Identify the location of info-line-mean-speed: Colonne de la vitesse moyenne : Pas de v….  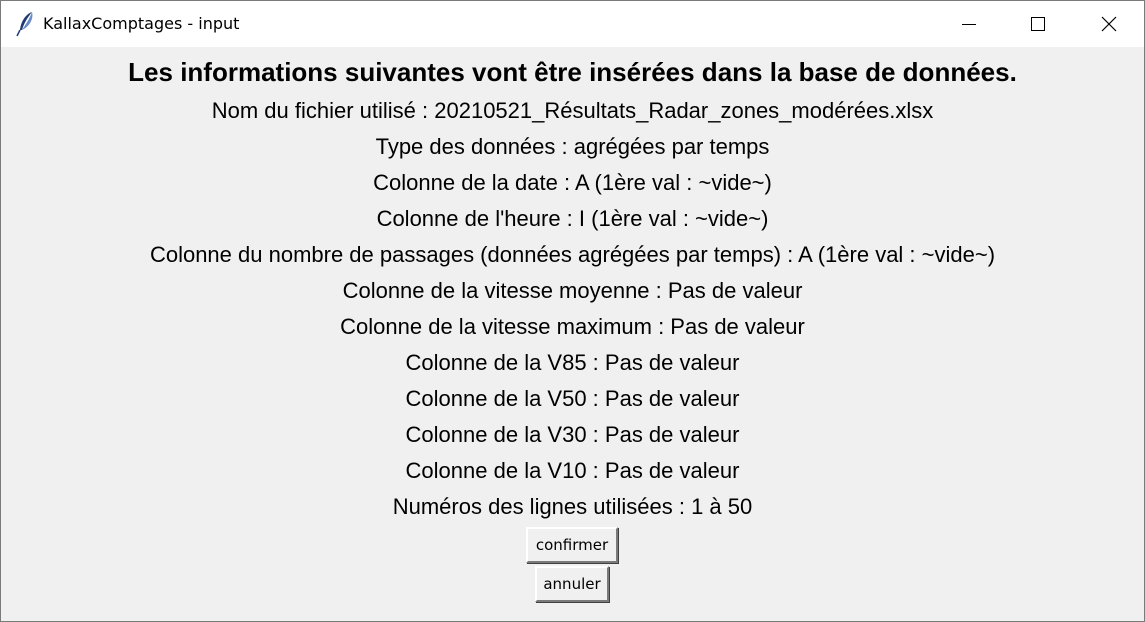
(572, 290).